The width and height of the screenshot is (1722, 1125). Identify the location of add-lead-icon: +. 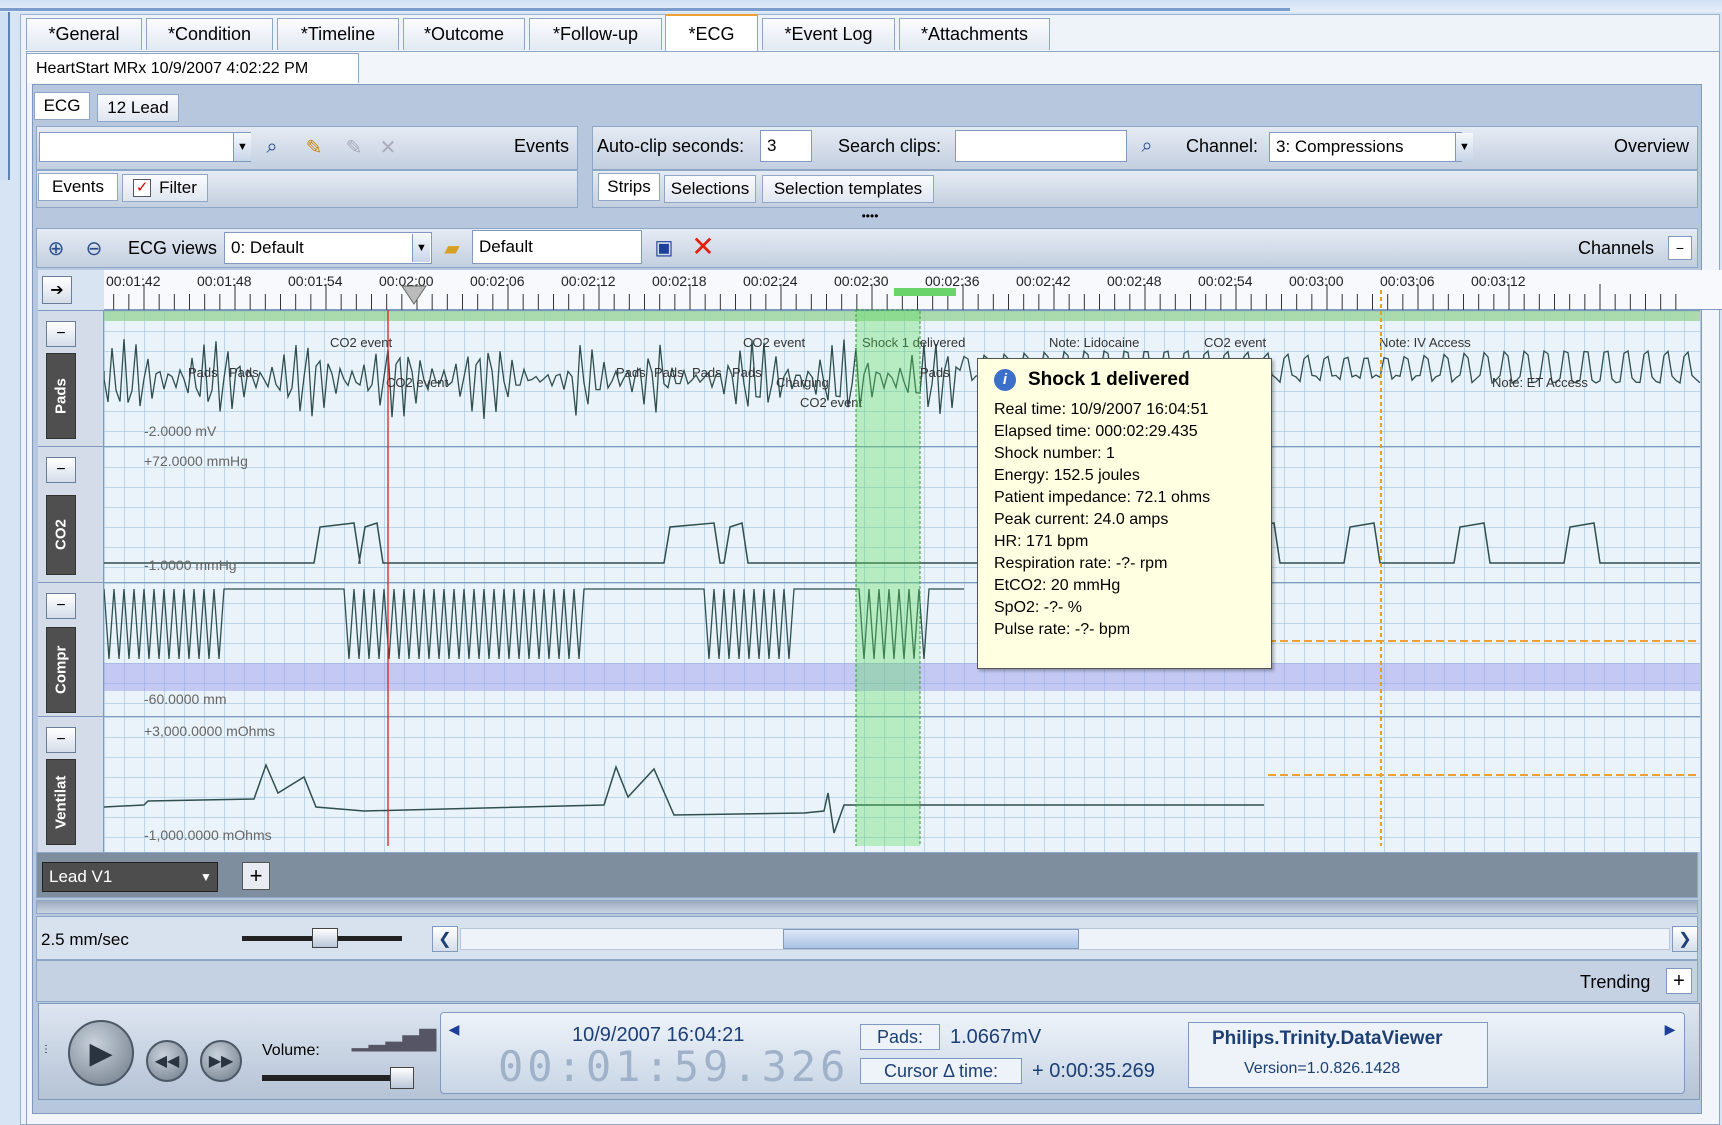
(256, 876).